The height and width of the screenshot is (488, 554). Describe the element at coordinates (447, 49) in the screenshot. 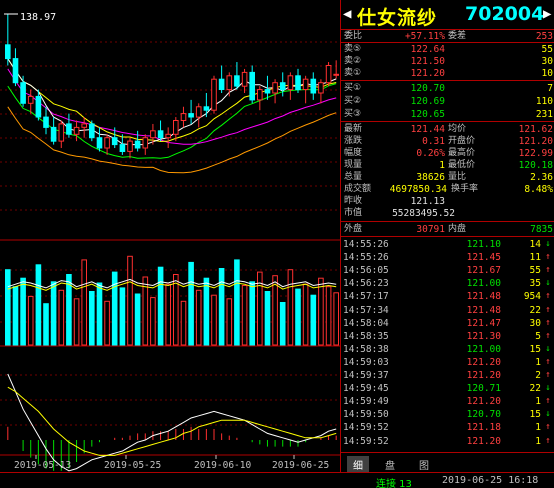

I see `sell-row: 卖⑤ 122.64 55` at that location.